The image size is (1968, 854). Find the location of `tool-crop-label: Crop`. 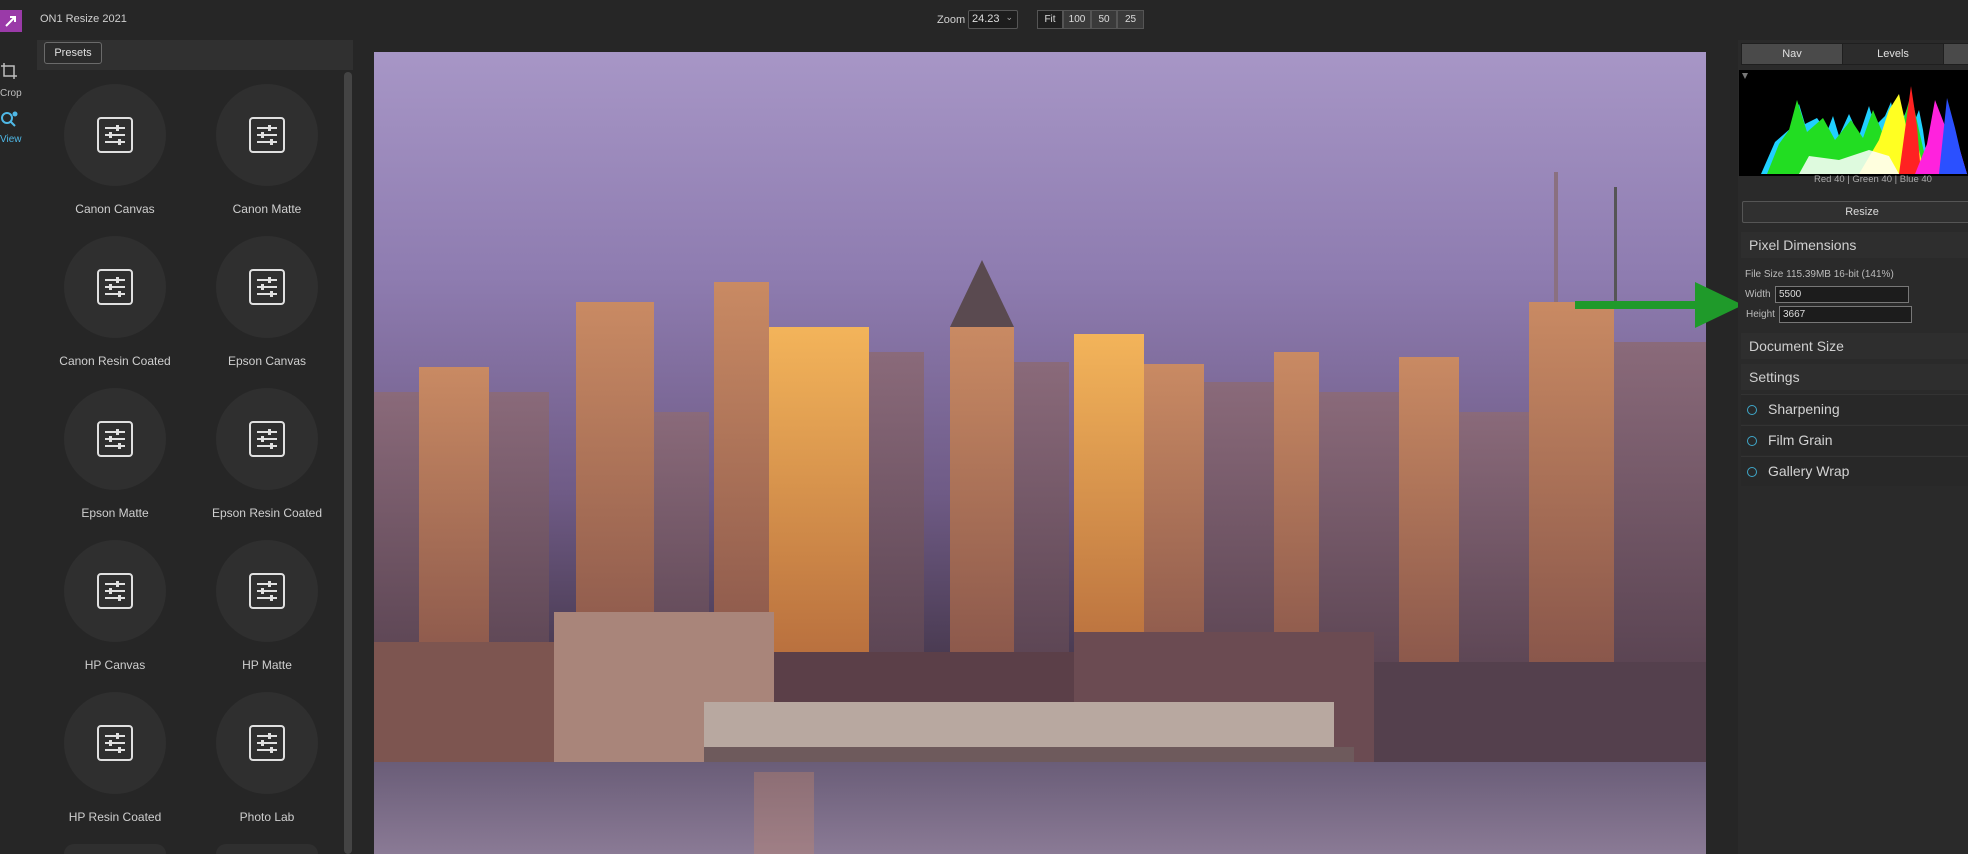

tool-crop-label: Crop is located at coordinates (11, 93).